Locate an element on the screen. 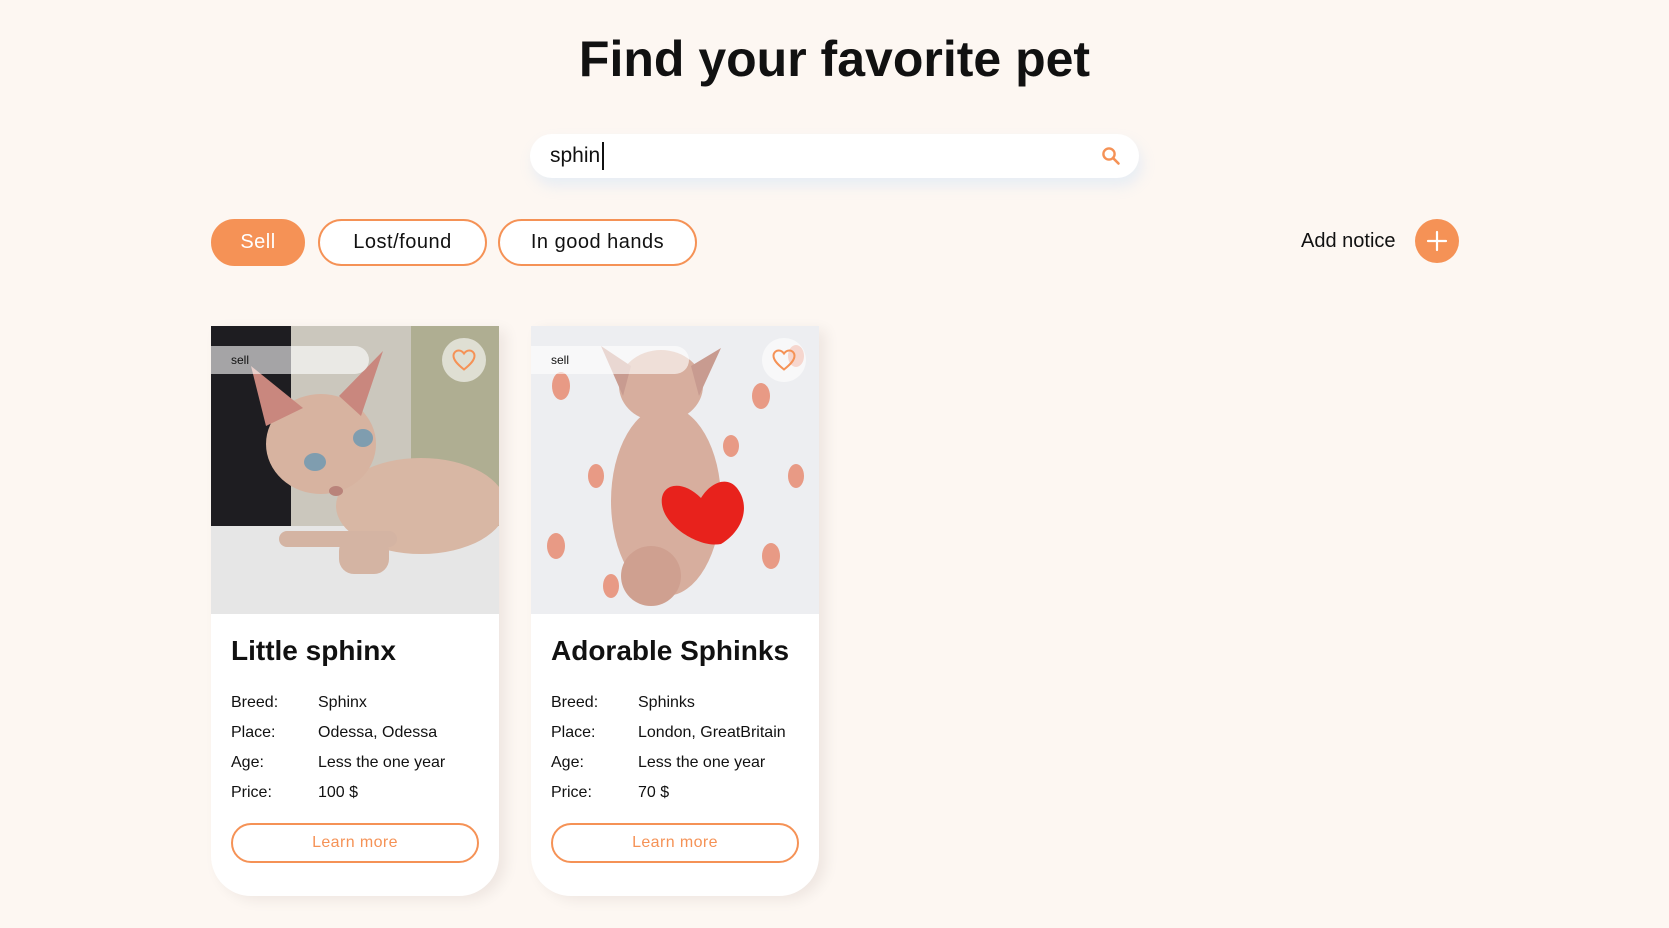  plus-icon is located at coordinates (1437, 241).